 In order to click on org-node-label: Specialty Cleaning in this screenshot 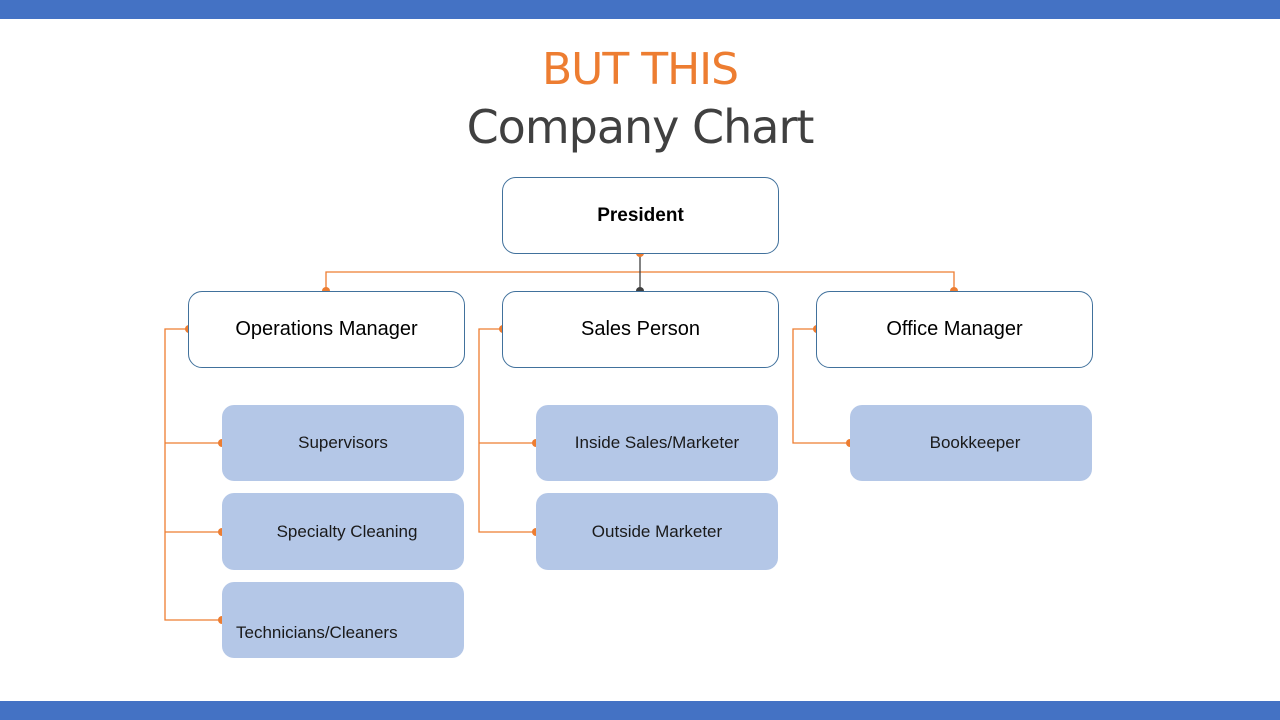, I will do `click(347, 531)`.